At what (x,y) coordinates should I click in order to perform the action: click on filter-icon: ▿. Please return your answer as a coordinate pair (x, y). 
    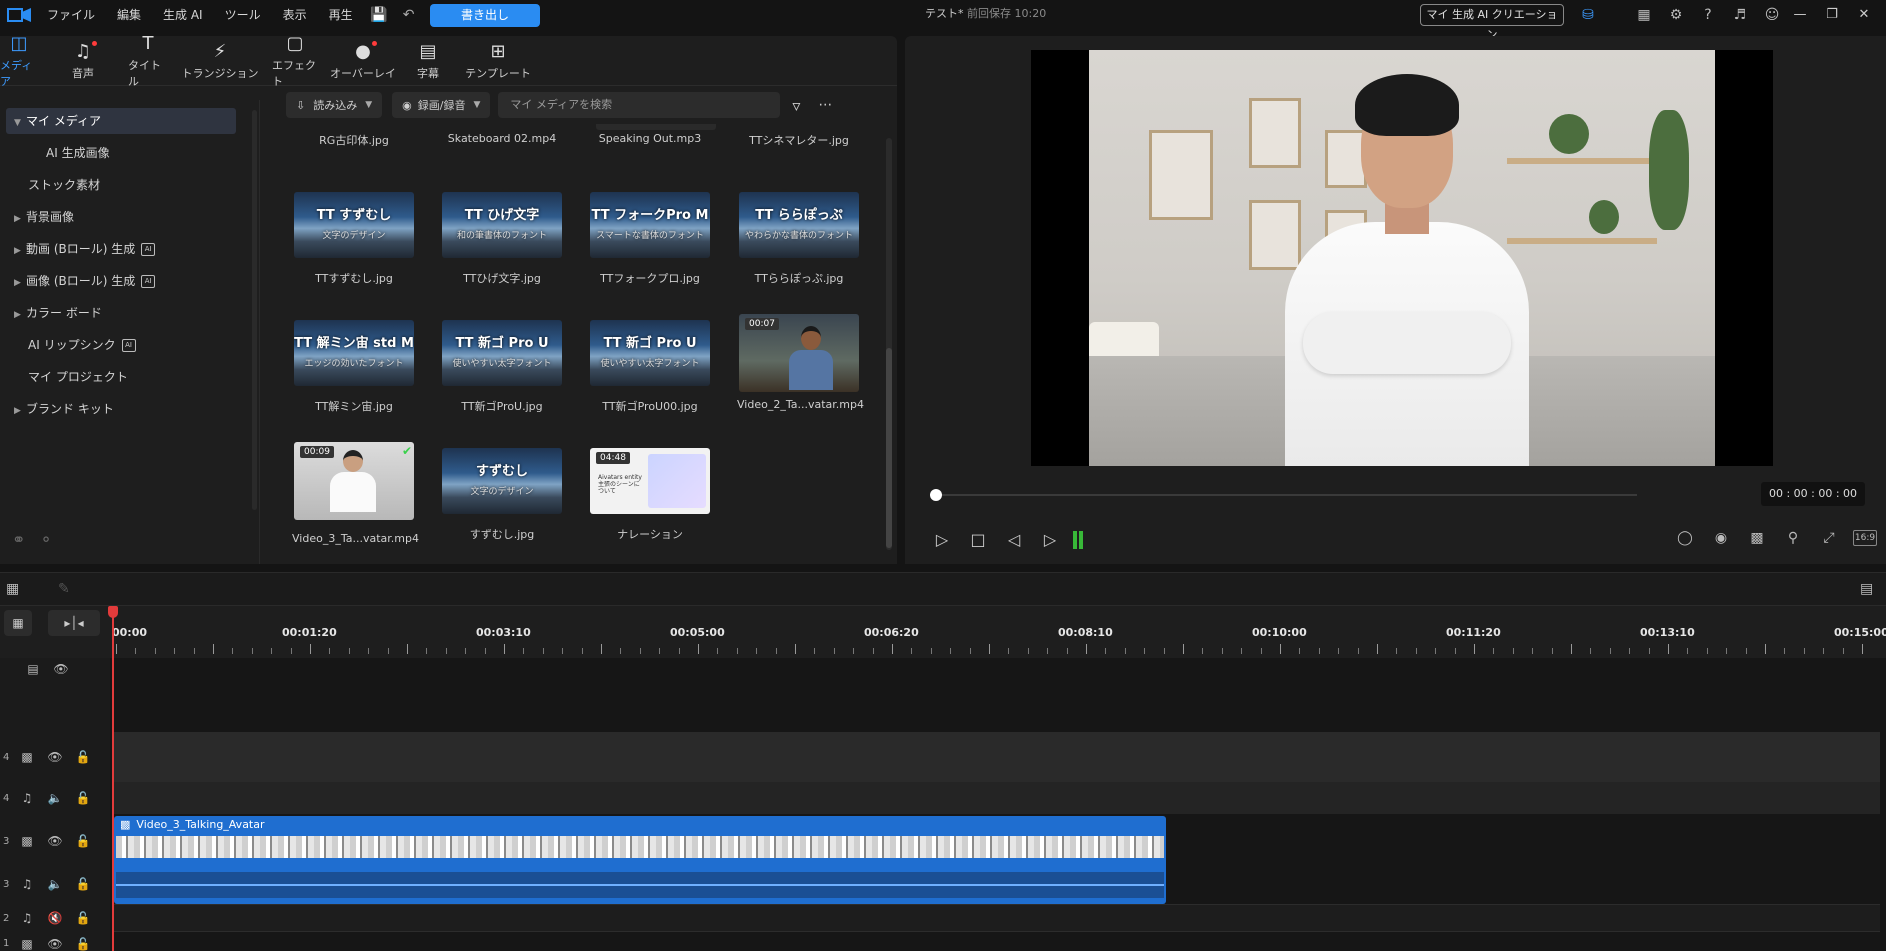
    Looking at the image, I should click on (796, 105).